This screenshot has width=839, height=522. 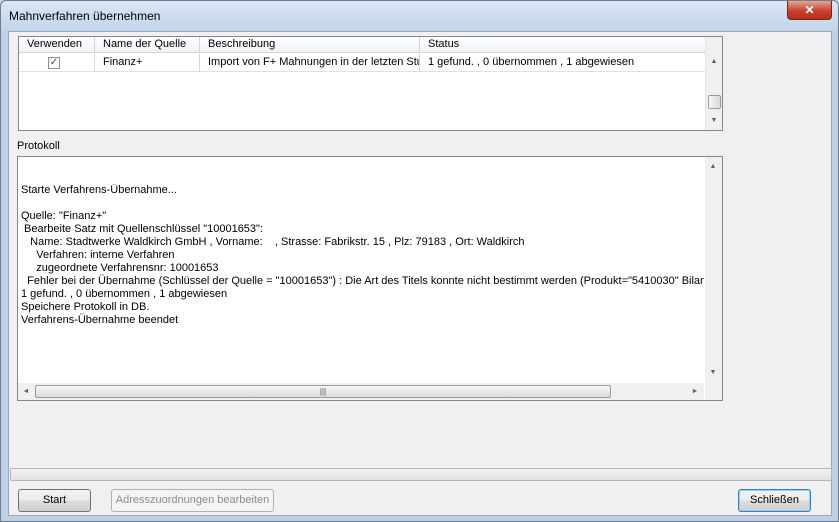 What do you see at coordinates (310, 45) in the screenshot?
I see `column-header-beschreibung: Beschreibung` at bounding box center [310, 45].